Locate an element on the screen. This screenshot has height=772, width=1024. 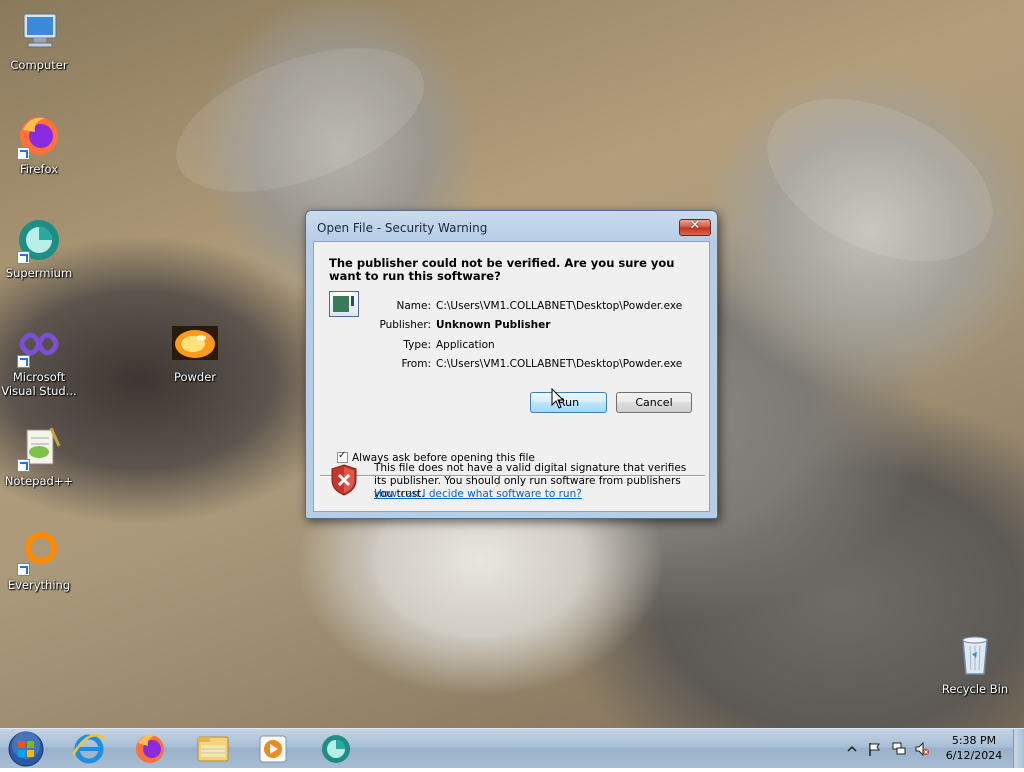
always-ask-checkbox: ✓ is located at coordinates (342, 456).